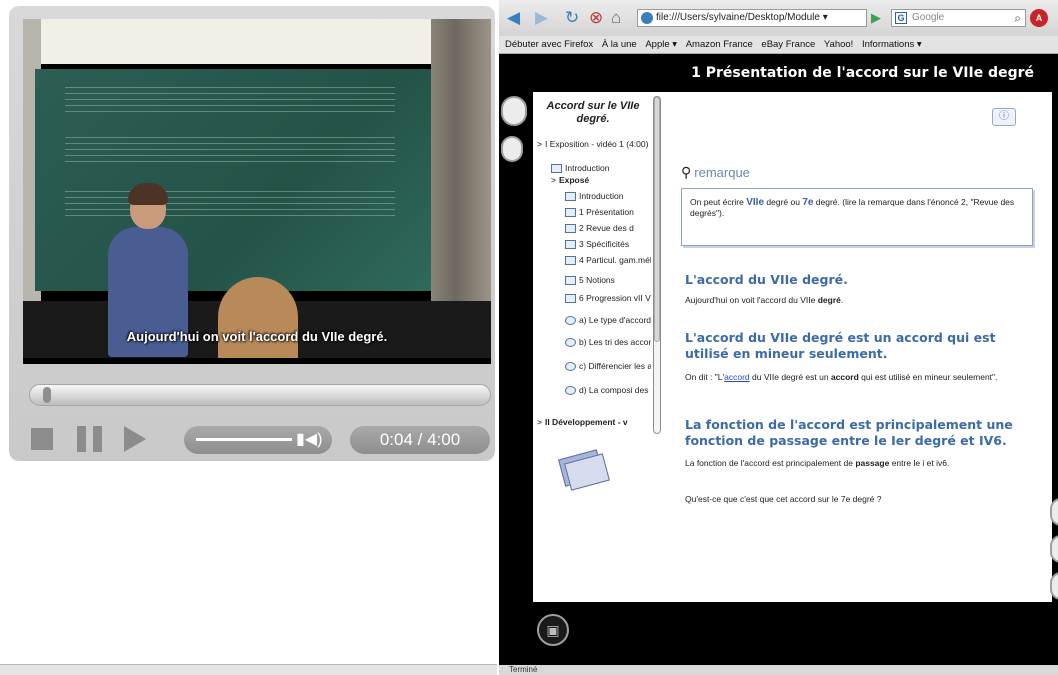 The width and height of the screenshot is (1058, 675). I want to click on toc-item-differencier: c) Différencier les accords., so click(608, 366).